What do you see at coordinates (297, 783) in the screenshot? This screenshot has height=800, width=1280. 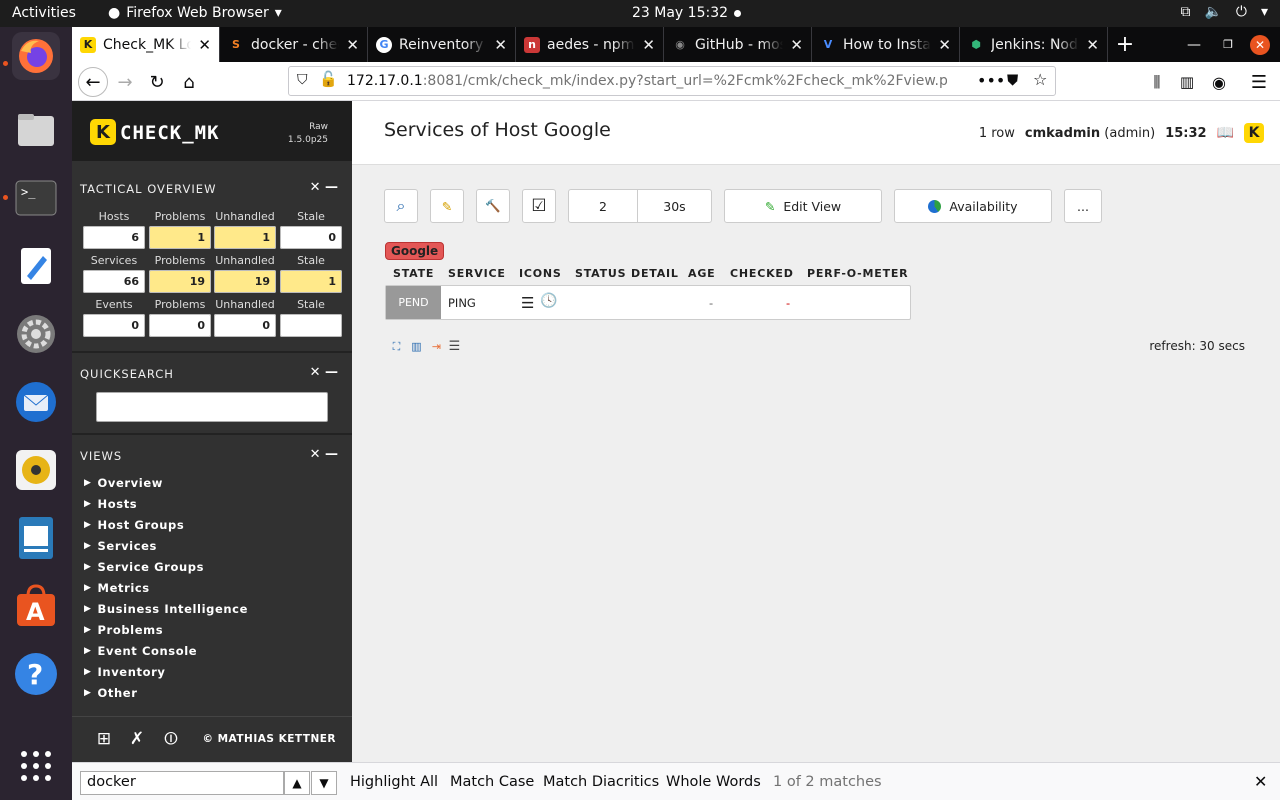 I see `find-previous-icon: ▲` at bounding box center [297, 783].